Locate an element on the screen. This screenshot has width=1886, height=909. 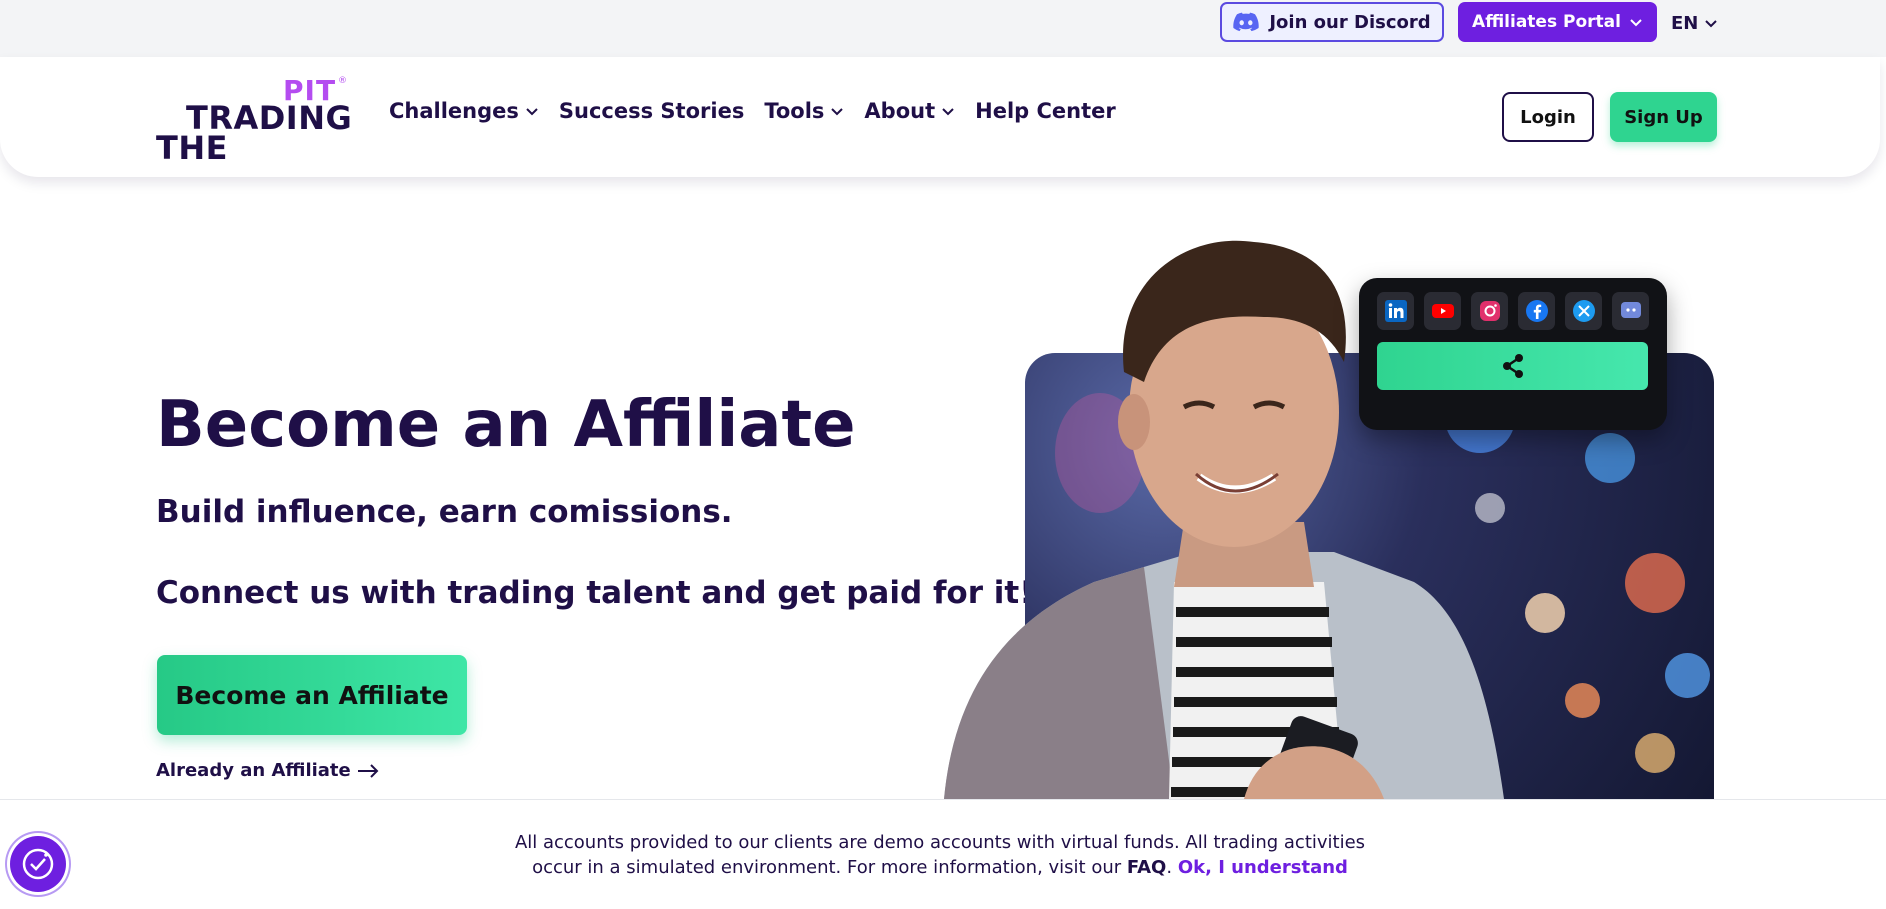
facebook-icon is located at coordinates (1536, 311).